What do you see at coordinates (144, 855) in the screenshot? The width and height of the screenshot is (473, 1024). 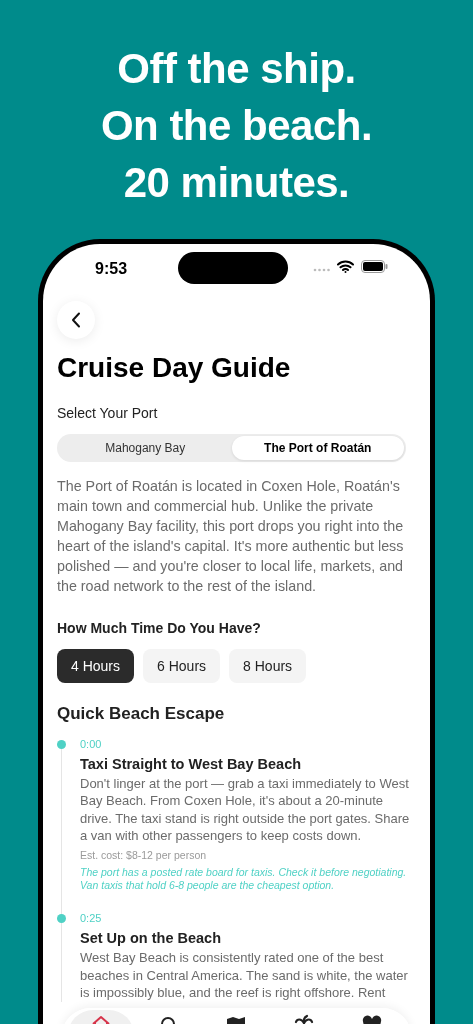 I see `cost-estimate: Est. cost: $8-12 per person` at bounding box center [144, 855].